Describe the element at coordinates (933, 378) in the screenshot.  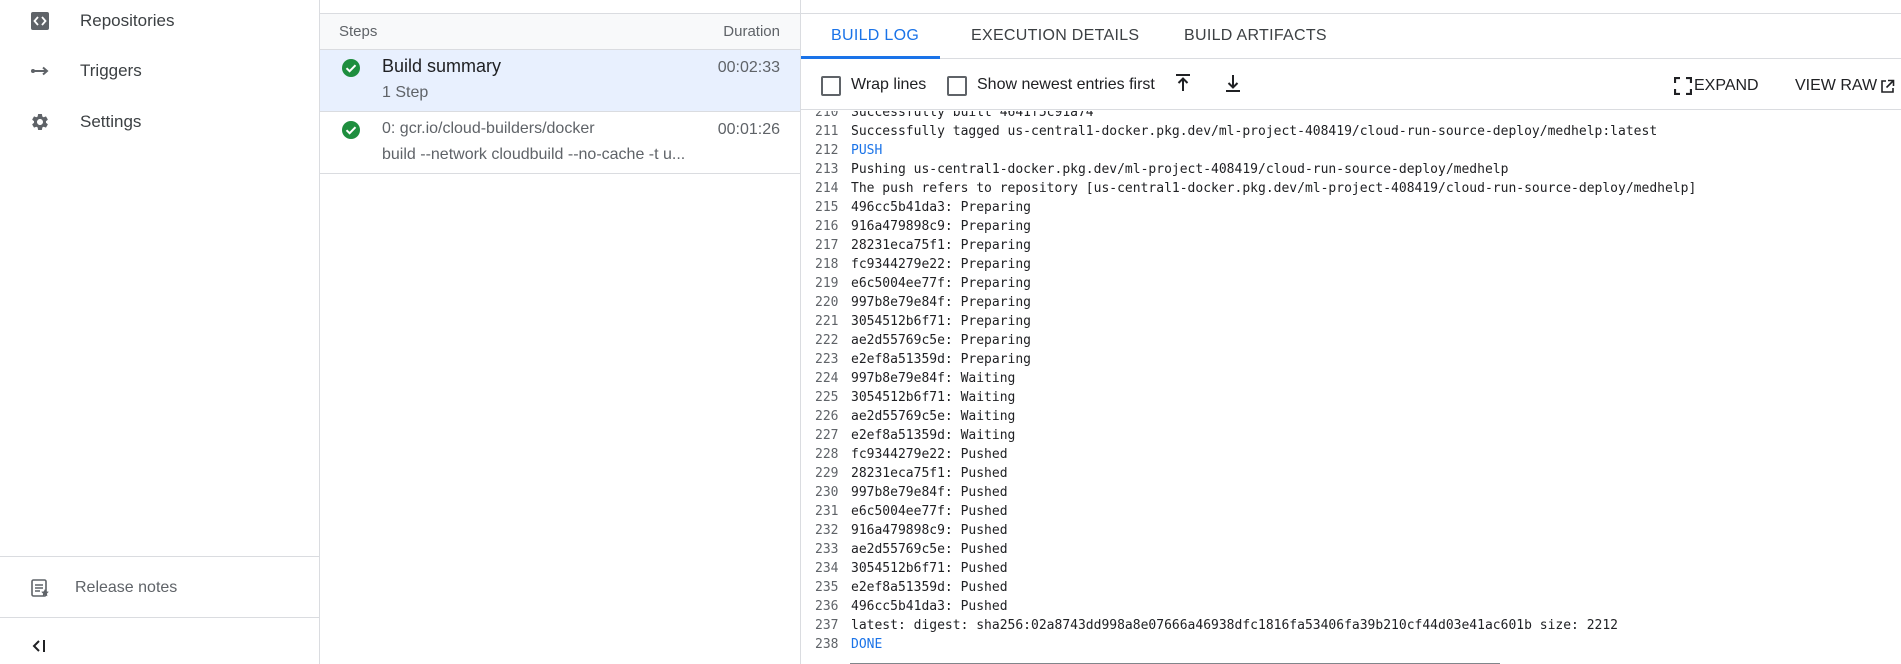
I see `log-line-text: 997b8e79e84f: Waiting` at that location.